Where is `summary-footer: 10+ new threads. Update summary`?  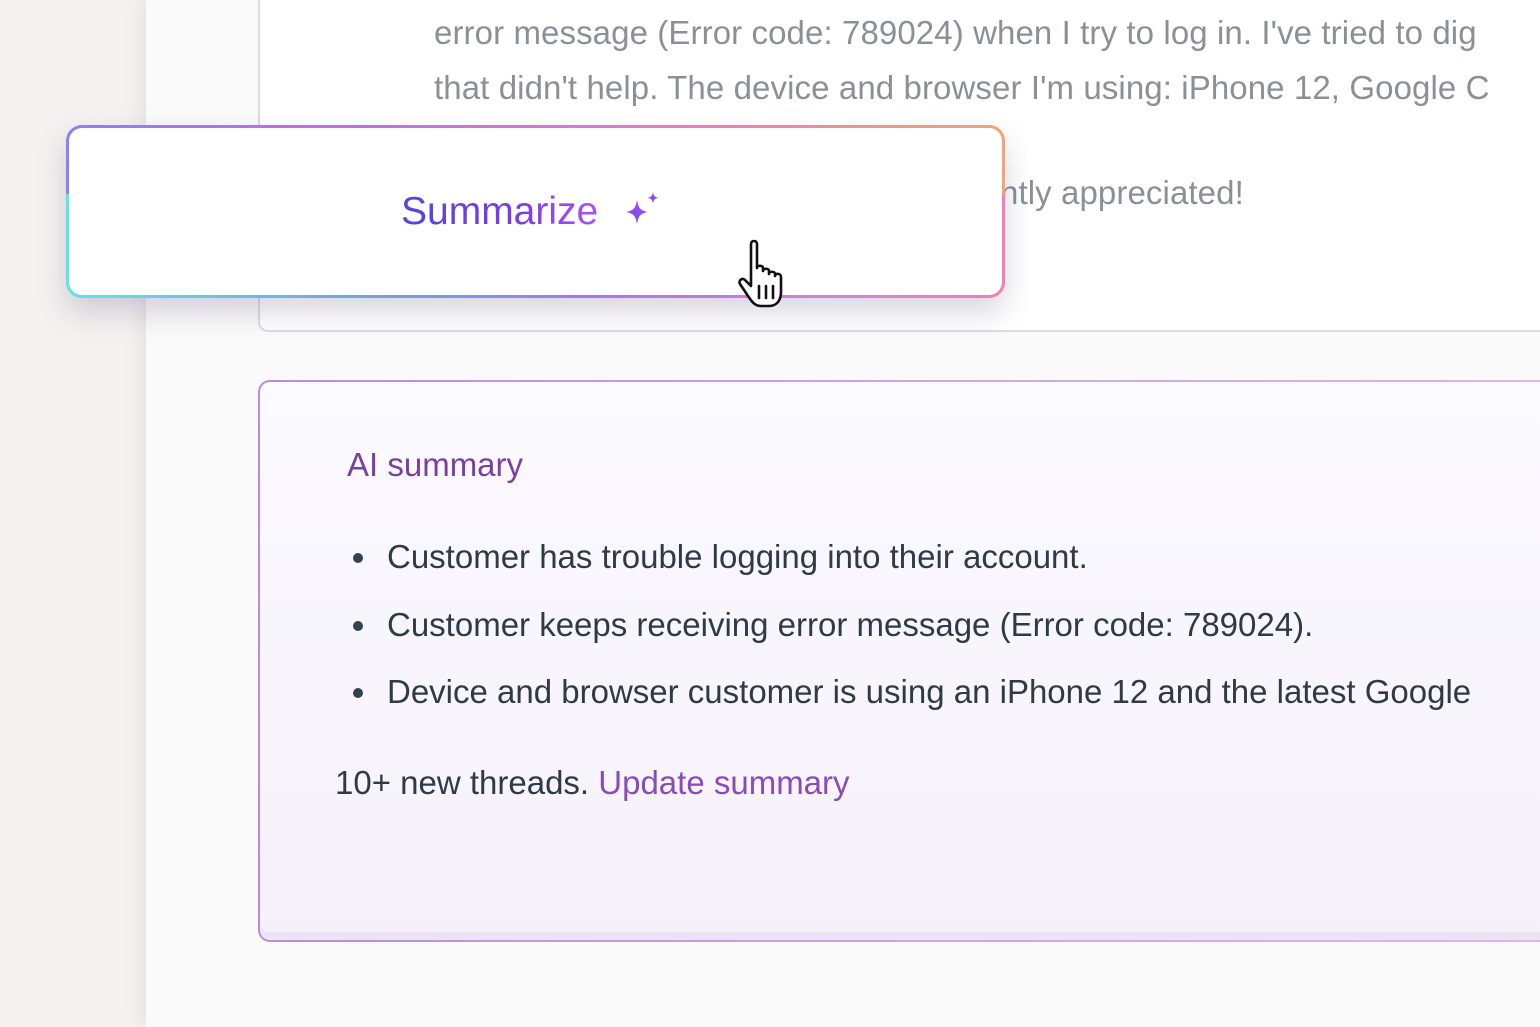 summary-footer: 10+ new threads. Update summary is located at coordinates (592, 783).